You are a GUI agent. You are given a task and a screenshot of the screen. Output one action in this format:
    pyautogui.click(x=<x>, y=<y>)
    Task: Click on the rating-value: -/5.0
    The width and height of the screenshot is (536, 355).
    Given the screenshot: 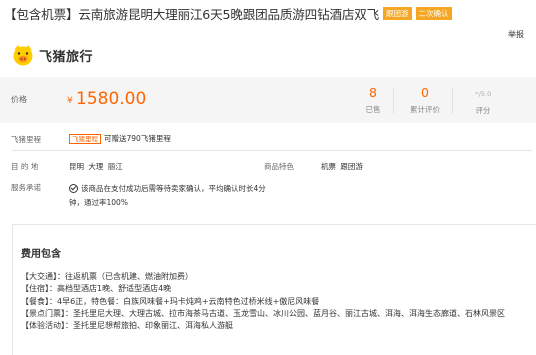 What is the action you would take?
    pyautogui.click(x=483, y=92)
    